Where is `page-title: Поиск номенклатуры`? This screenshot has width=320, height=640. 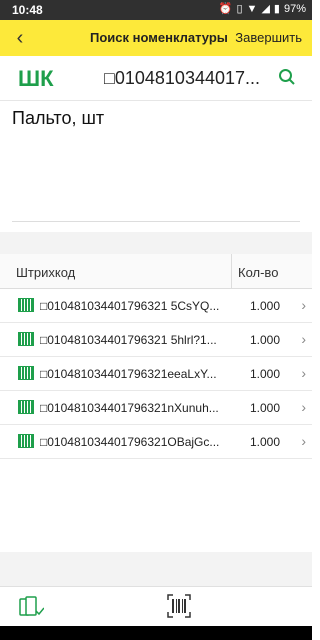 page-title: Поиск номенклатуры is located at coordinates (159, 37).